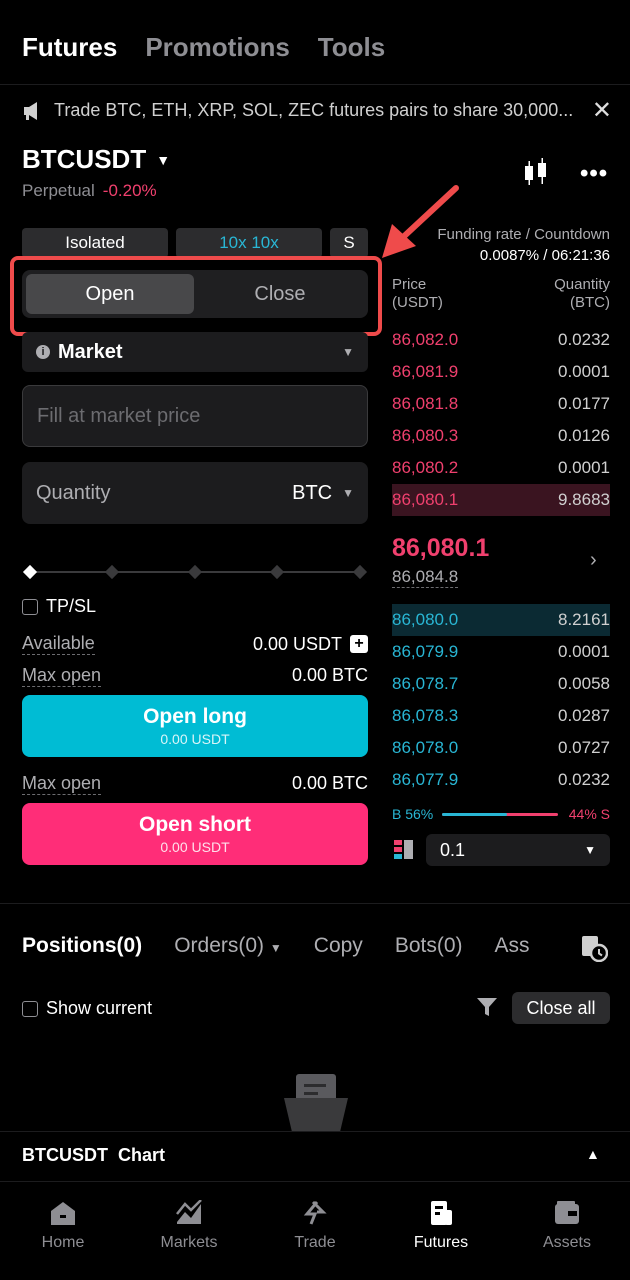 This screenshot has width=630, height=1280. I want to click on ratio-bar, so click(500, 814).